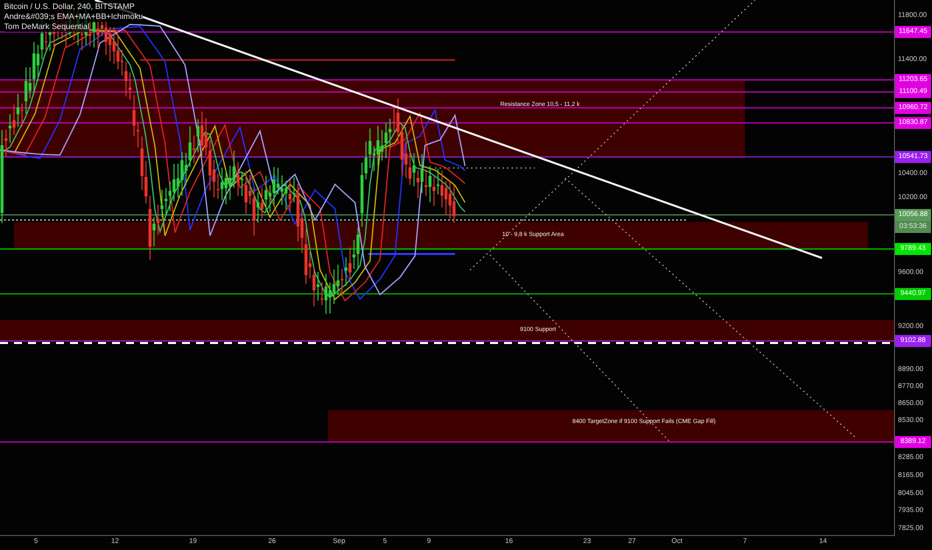  I want to click on legend-text: Bitcoin / U.S. Dollar, 240, BITSTAMP, so click(69, 7).